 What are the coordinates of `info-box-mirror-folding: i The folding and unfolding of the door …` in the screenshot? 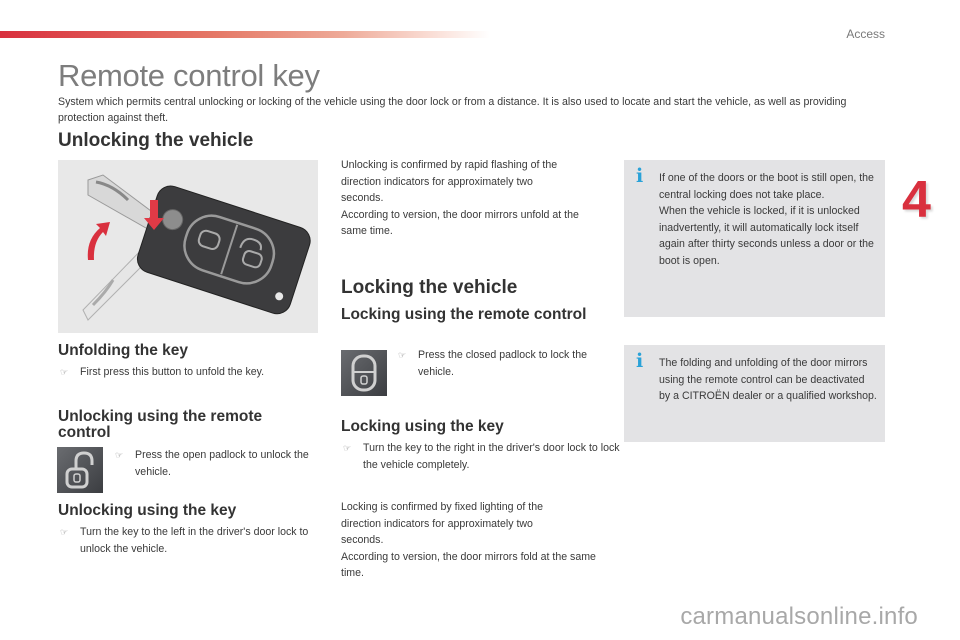 It's located at (754, 393).